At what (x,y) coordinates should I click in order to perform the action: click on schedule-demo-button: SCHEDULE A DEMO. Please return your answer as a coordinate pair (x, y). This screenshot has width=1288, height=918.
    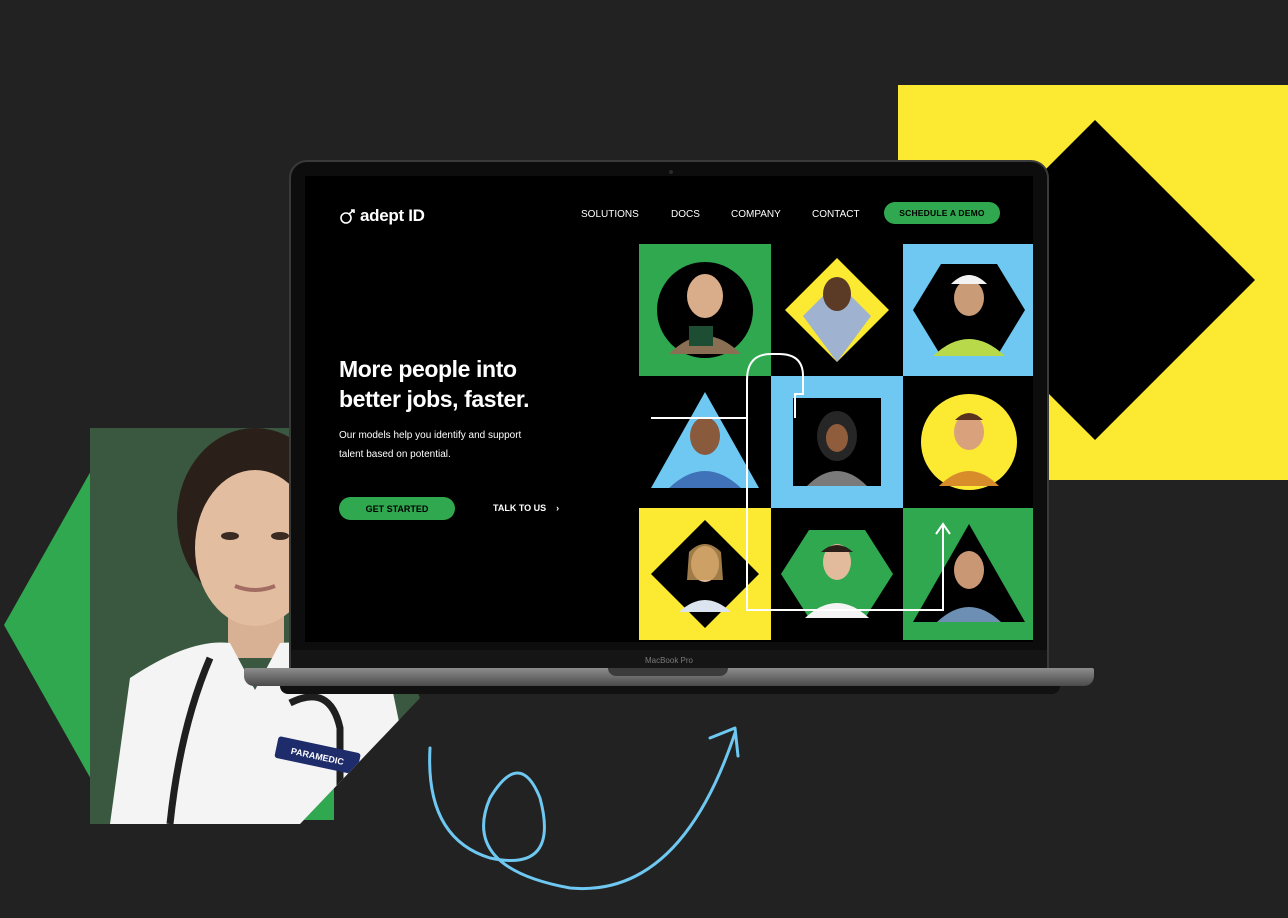
    Looking at the image, I should click on (942, 213).